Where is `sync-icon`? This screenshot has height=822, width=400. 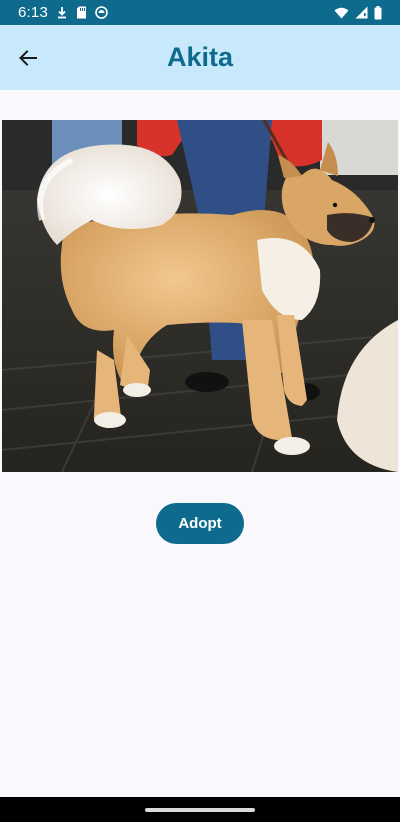
sync-icon is located at coordinates (101, 12).